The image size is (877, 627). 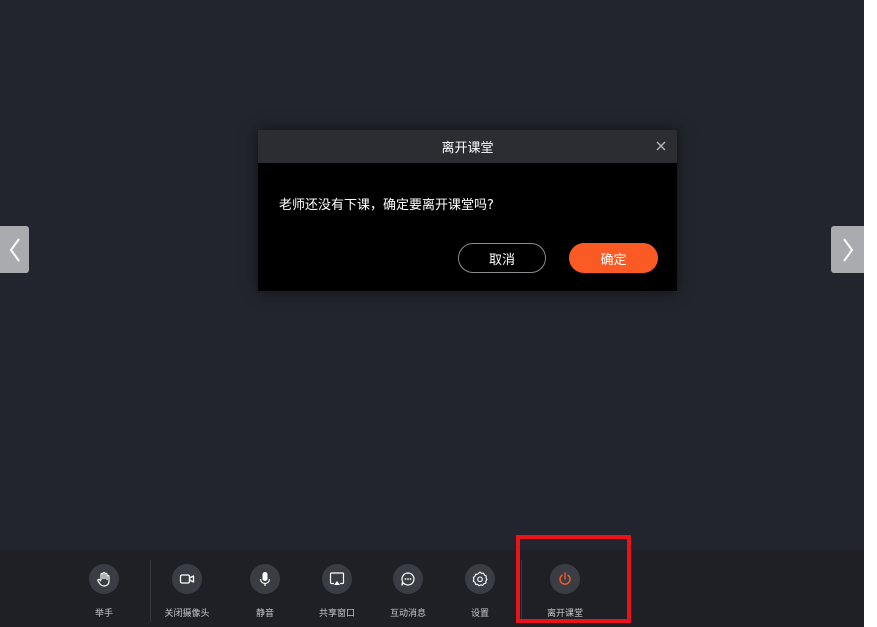 I want to click on camera-icon, so click(x=187, y=579).